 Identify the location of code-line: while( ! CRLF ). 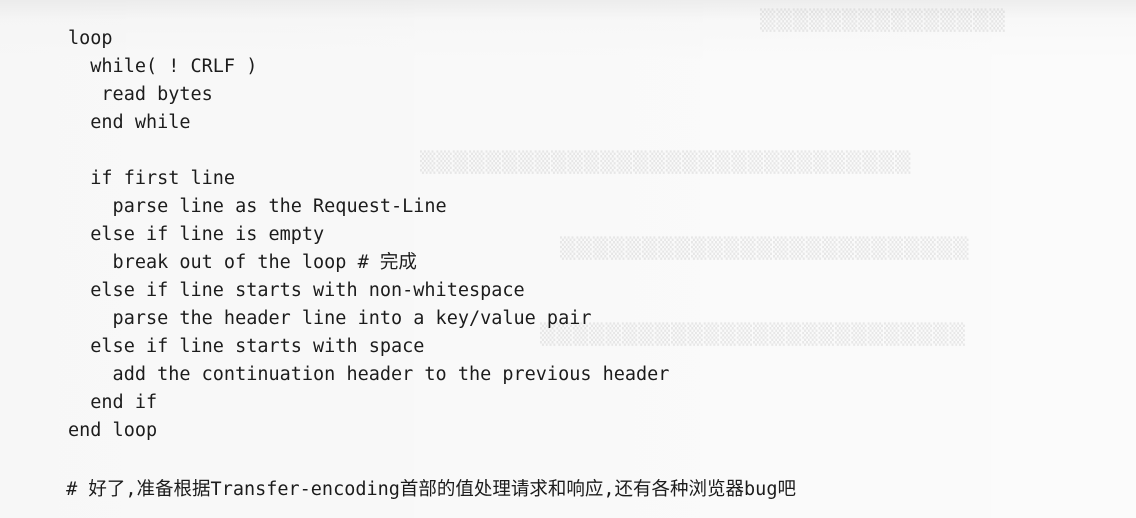
(163, 66).